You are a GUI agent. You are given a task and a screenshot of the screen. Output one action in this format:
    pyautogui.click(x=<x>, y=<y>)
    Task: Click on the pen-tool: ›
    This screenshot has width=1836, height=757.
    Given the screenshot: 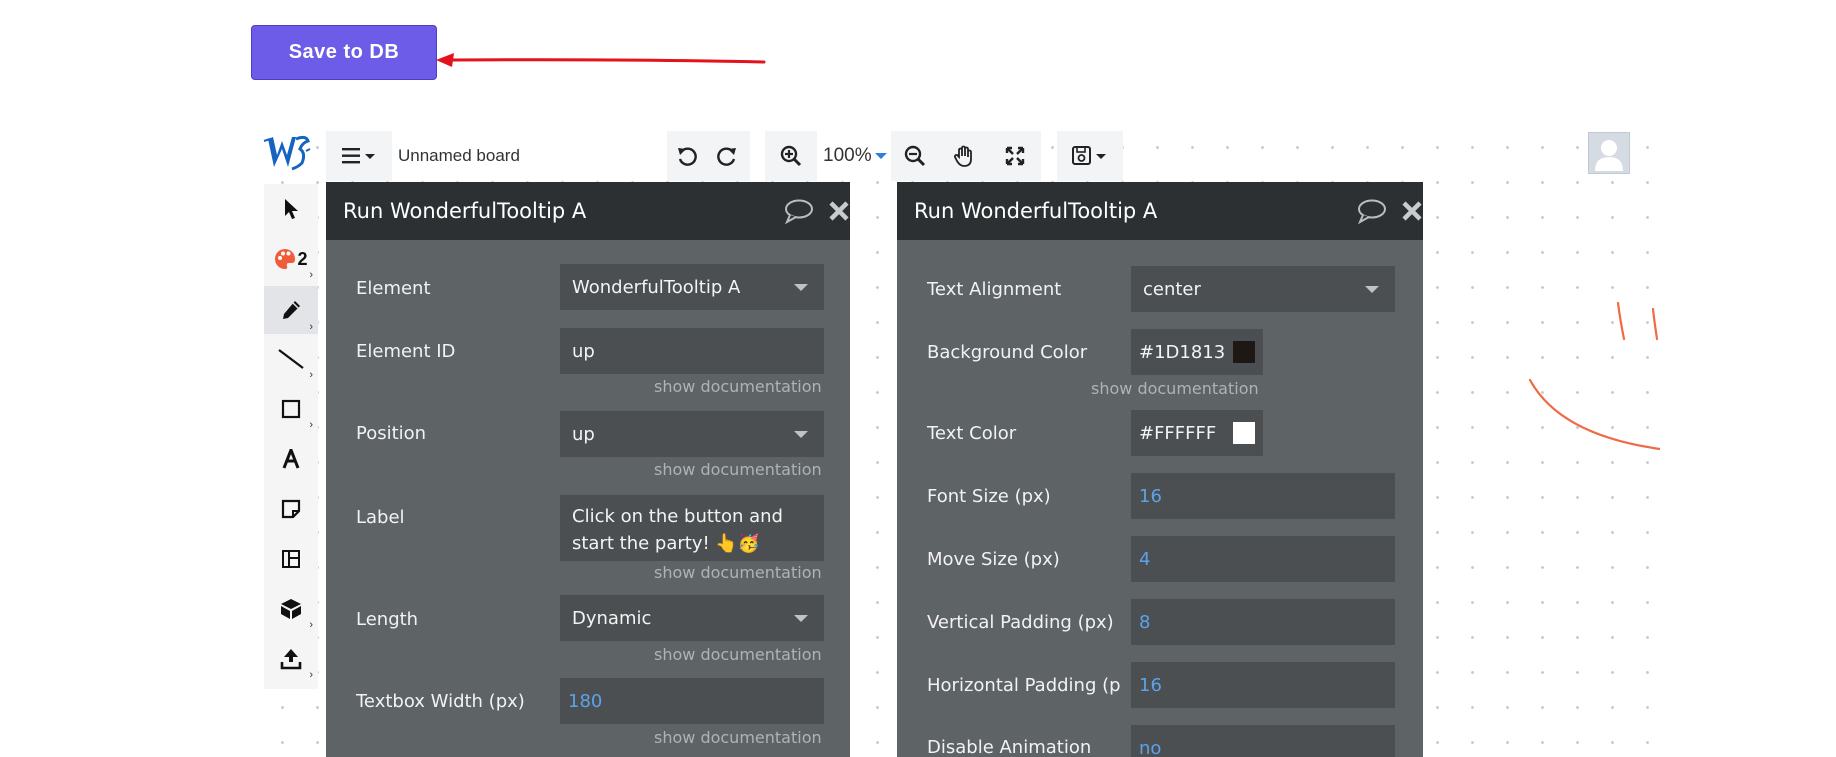 What is the action you would take?
    pyautogui.click(x=291, y=310)
    